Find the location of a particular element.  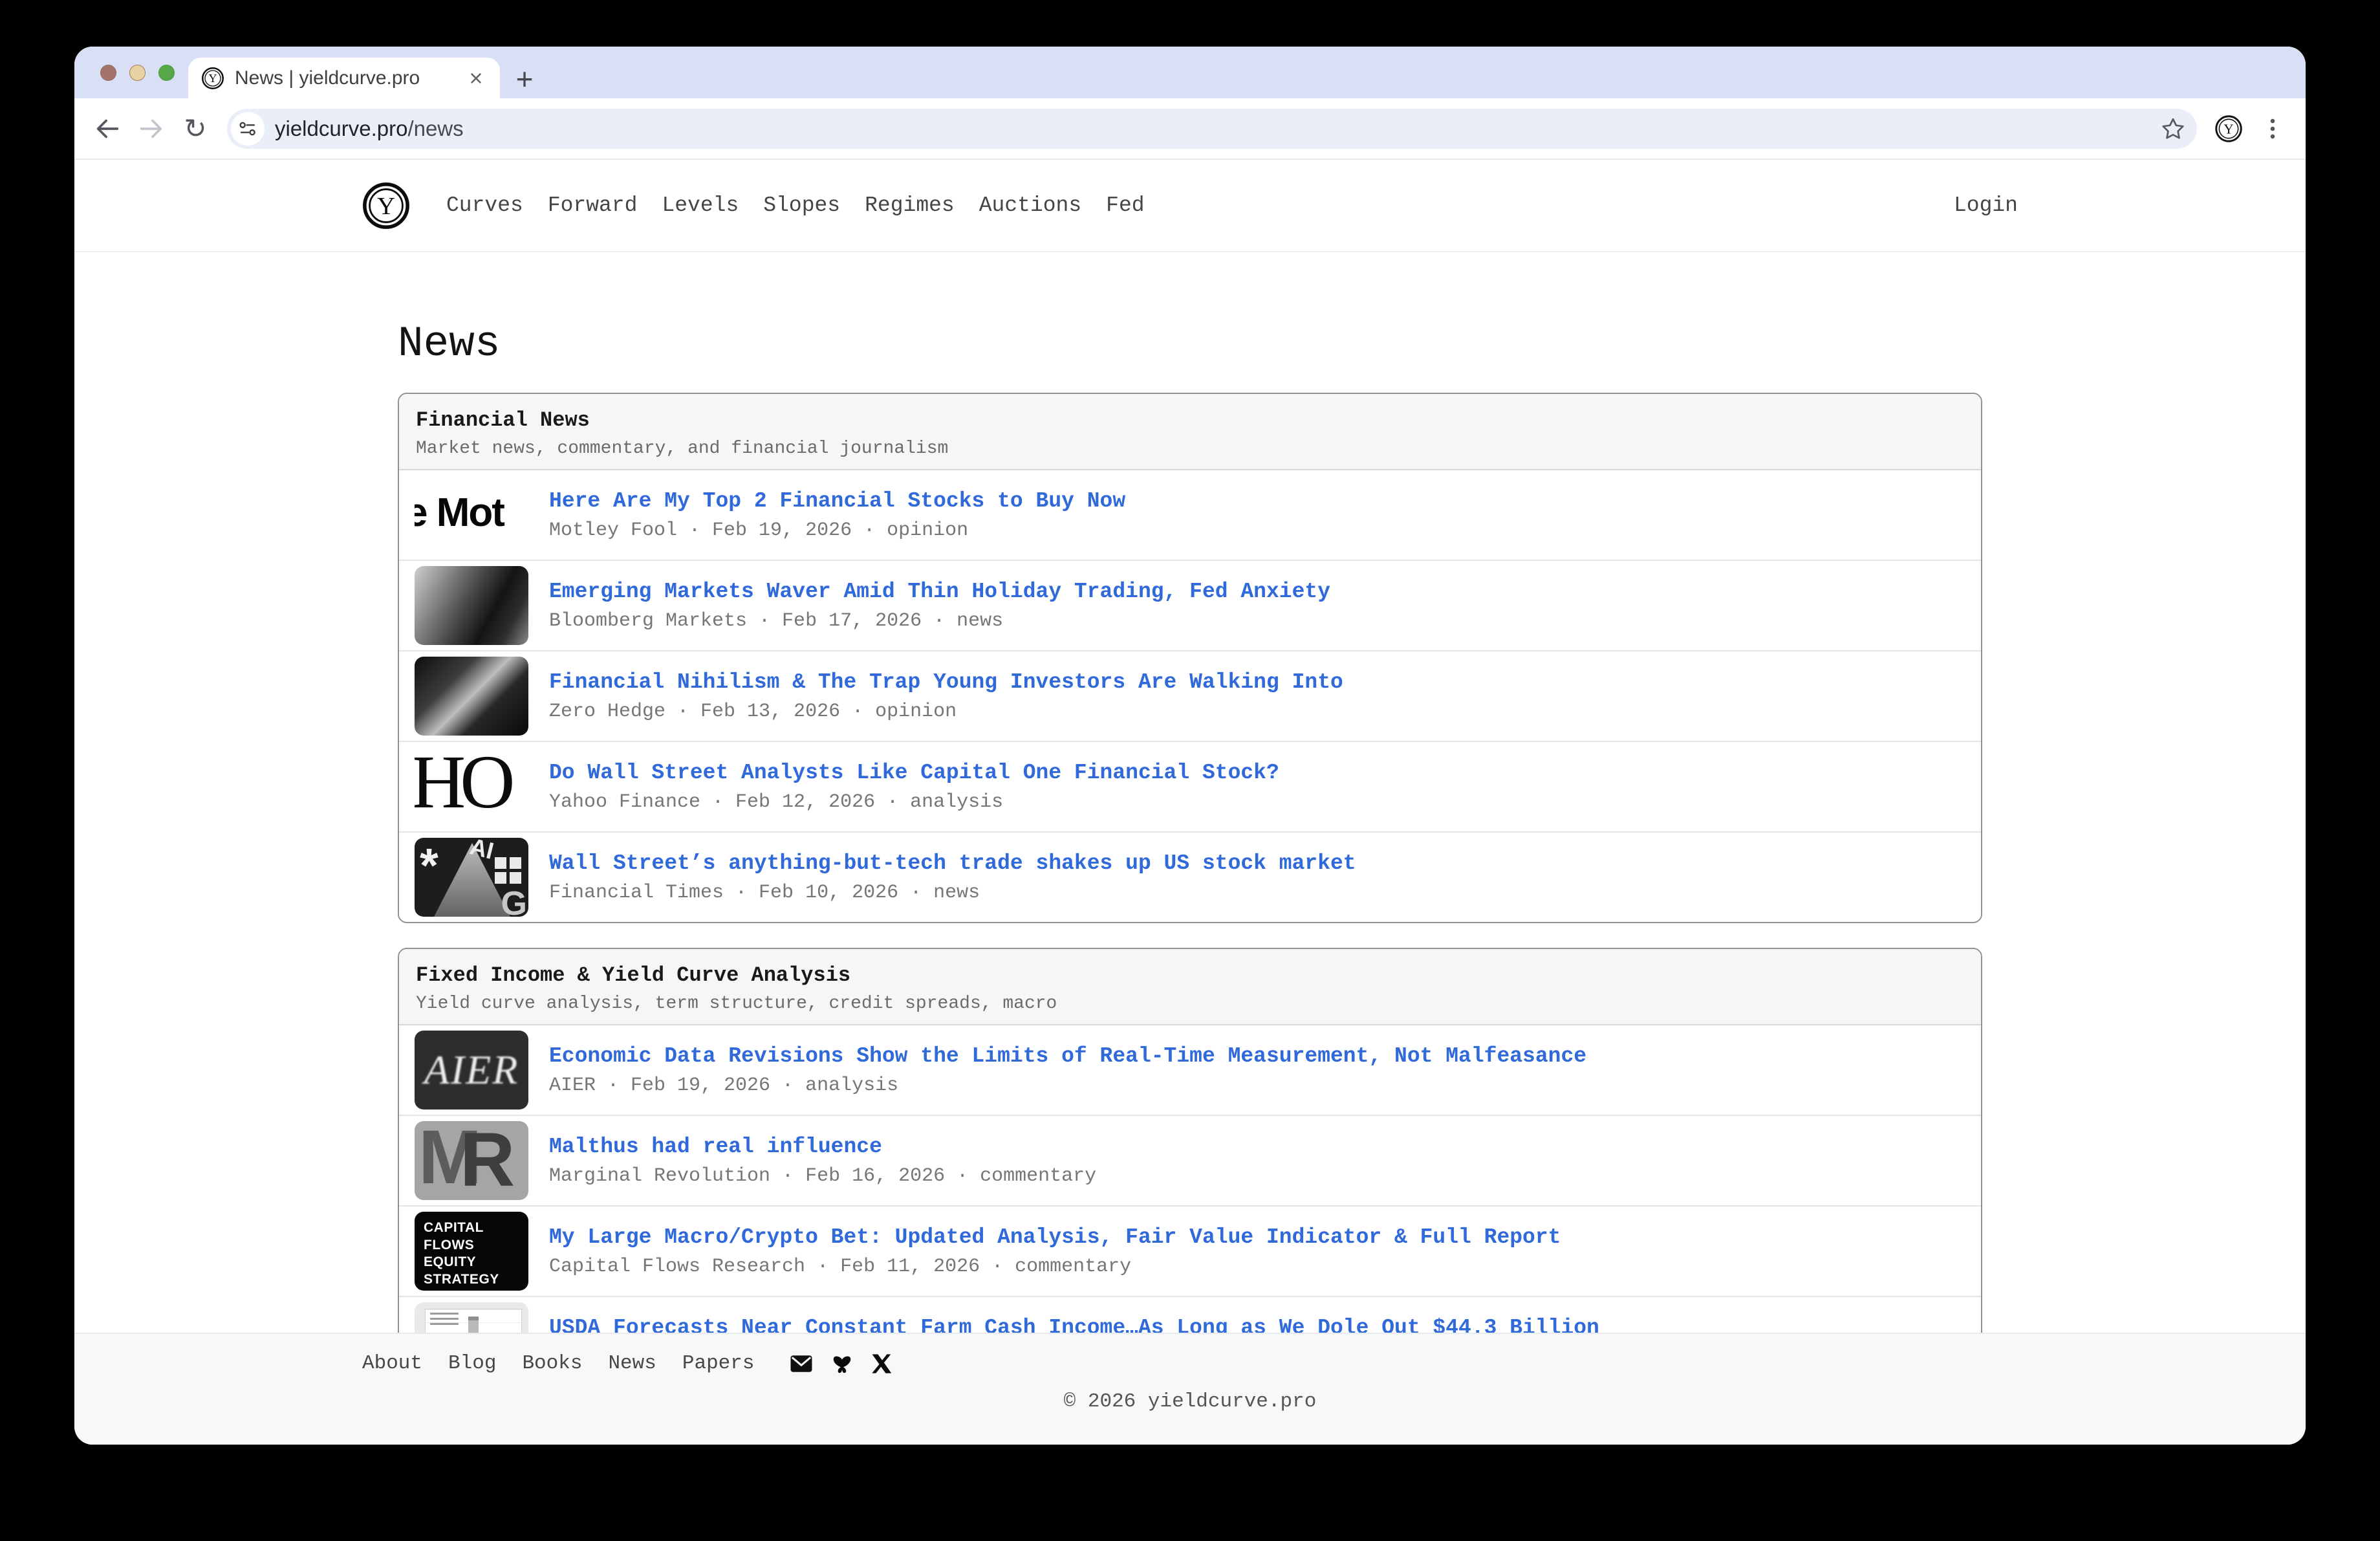

nav-forward: Forward is located at coordinates (593, 205).